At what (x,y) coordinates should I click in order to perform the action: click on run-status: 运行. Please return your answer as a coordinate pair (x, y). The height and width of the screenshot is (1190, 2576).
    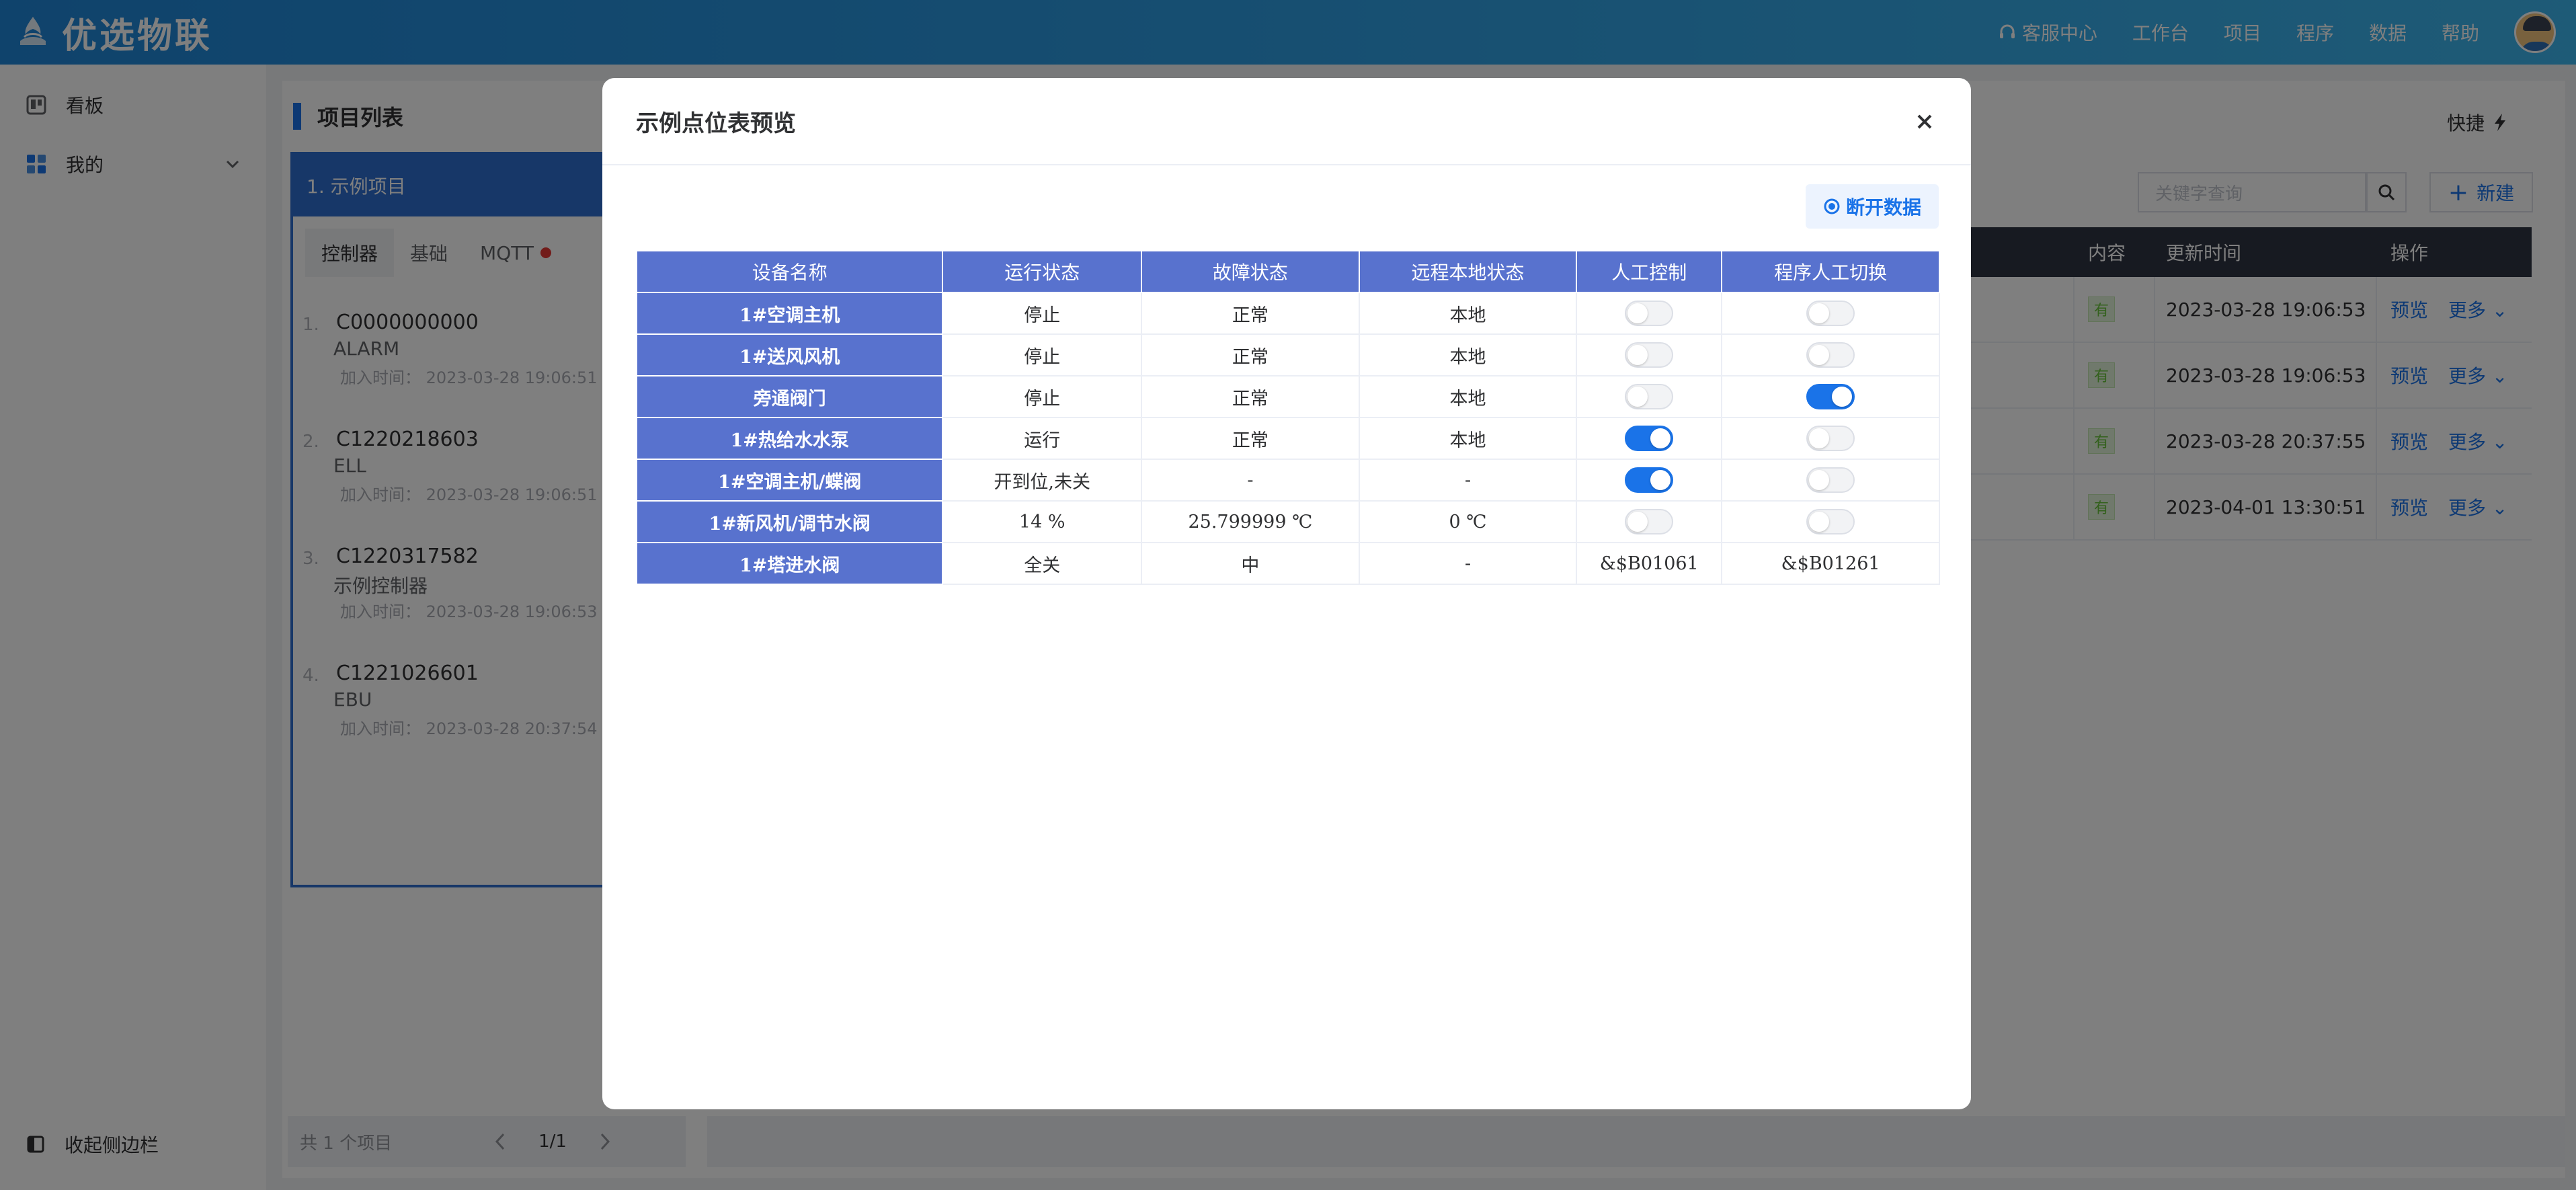
    Looking at the image, I should click on (1042, 438).